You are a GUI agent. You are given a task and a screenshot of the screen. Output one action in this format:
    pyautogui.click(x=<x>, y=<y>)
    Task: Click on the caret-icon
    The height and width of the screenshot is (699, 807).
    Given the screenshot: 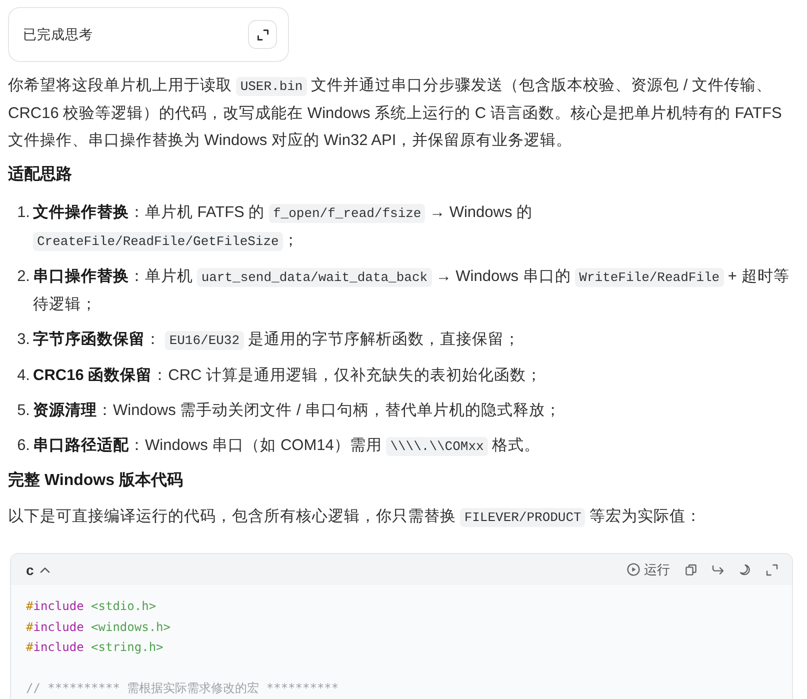 What is the action you would take?
    pyautogui.click(x=45, y=569)
    